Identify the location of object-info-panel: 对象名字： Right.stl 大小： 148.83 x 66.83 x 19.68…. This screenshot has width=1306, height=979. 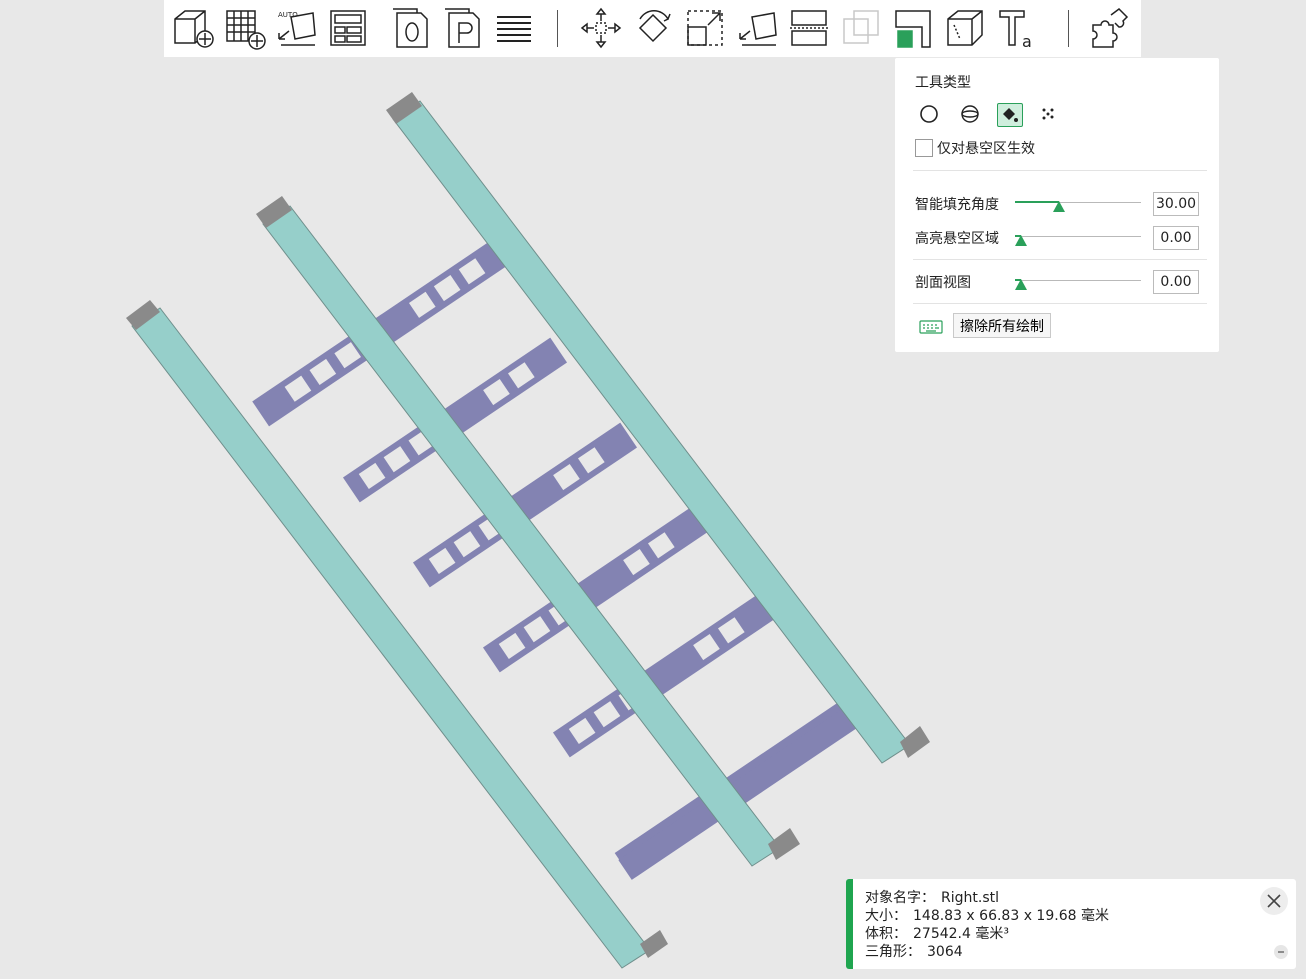
(1071, 924).